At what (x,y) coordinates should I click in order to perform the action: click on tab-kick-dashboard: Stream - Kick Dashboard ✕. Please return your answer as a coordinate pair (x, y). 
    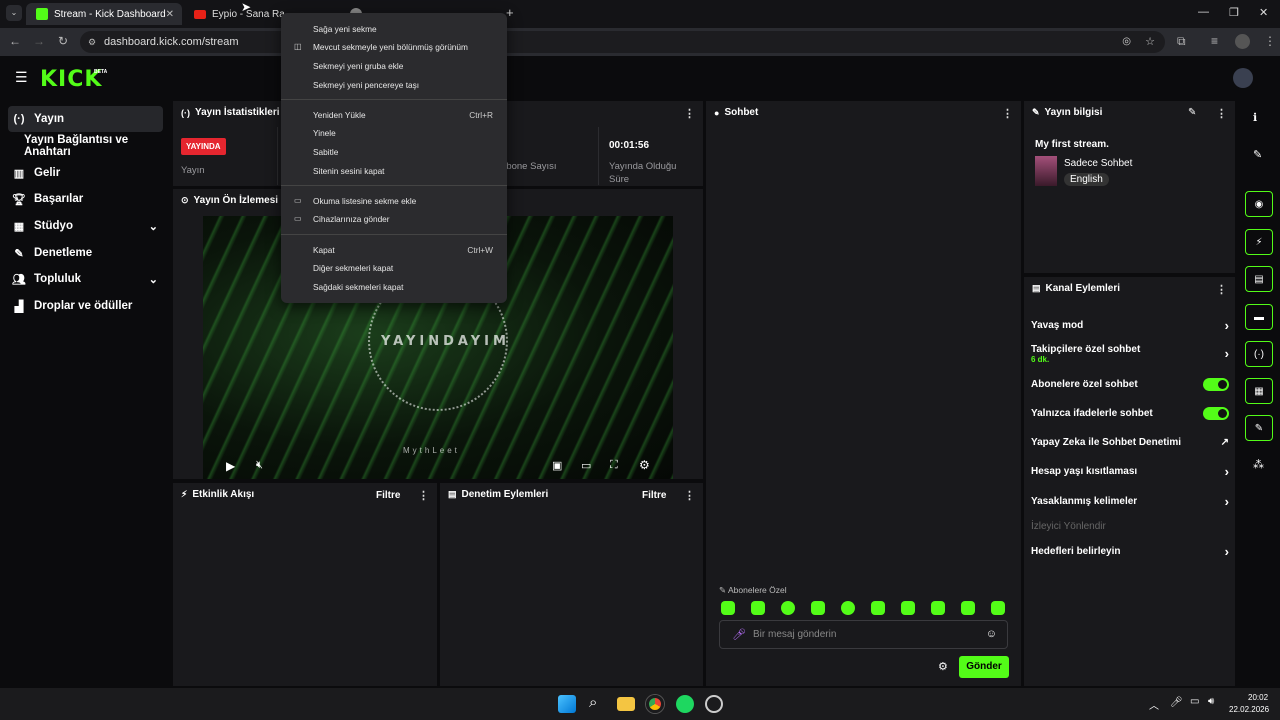
    Looking at the image, I should click on (104, 14).